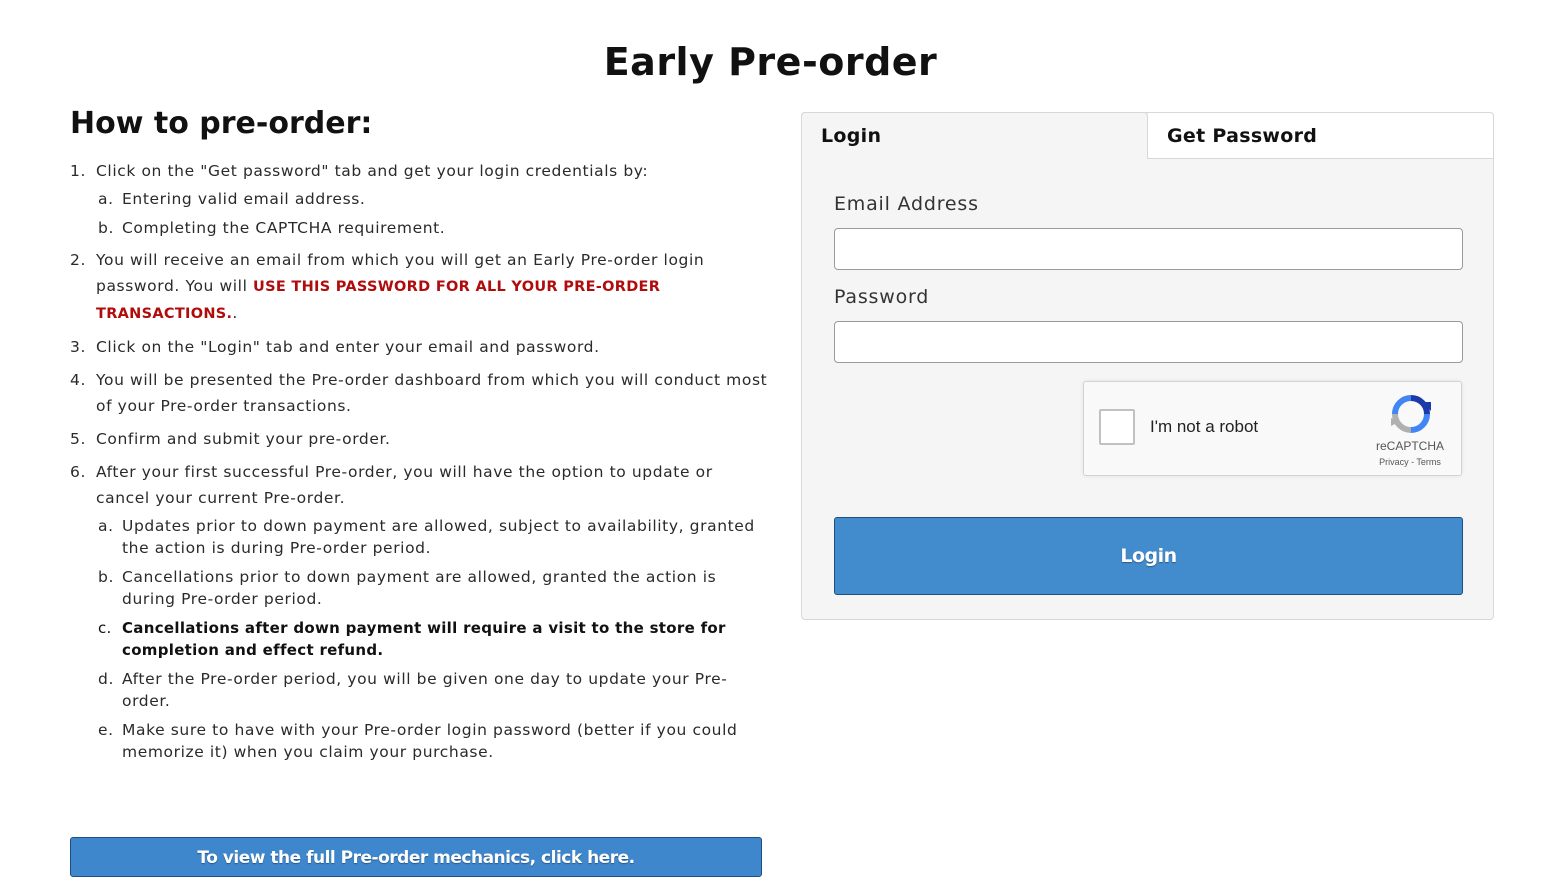 The image size is (1541, 887). What do you see at coordinates (1148, 556) in the screenshot?
I see `login-button: Login` at bounding box center [1148, 556].